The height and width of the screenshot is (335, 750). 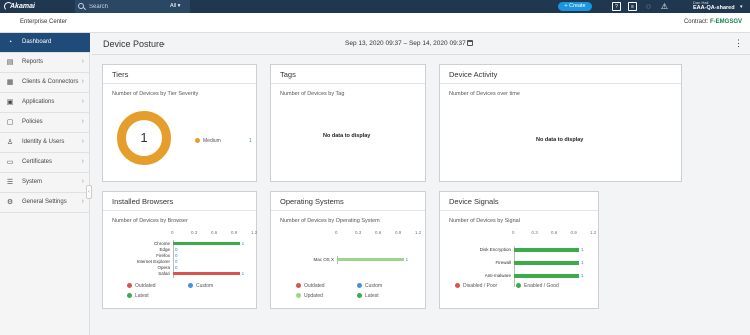 What do you see at coordinates (648, 6) in the screenshot?
I see `chat-icon: ◌` at bounding box center [648, 6].